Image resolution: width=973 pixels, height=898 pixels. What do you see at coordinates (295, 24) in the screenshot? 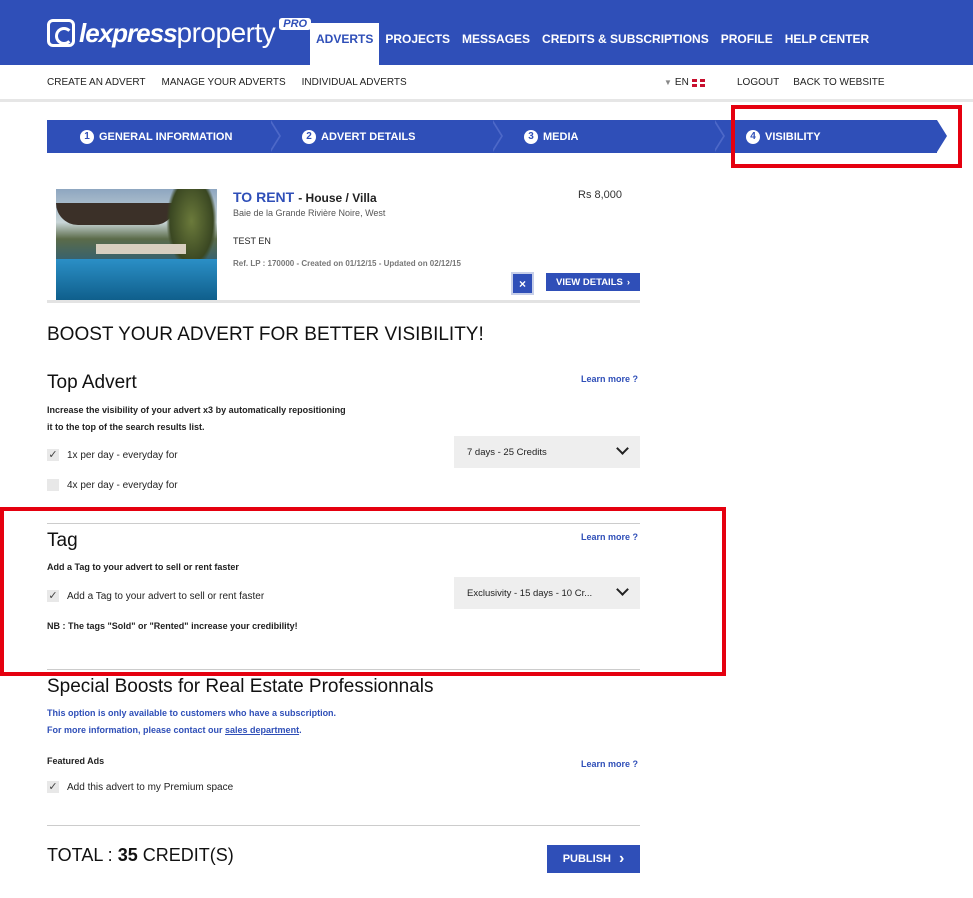
I see `logo-pro-badge: PRO` at bounding box center [295, 24].